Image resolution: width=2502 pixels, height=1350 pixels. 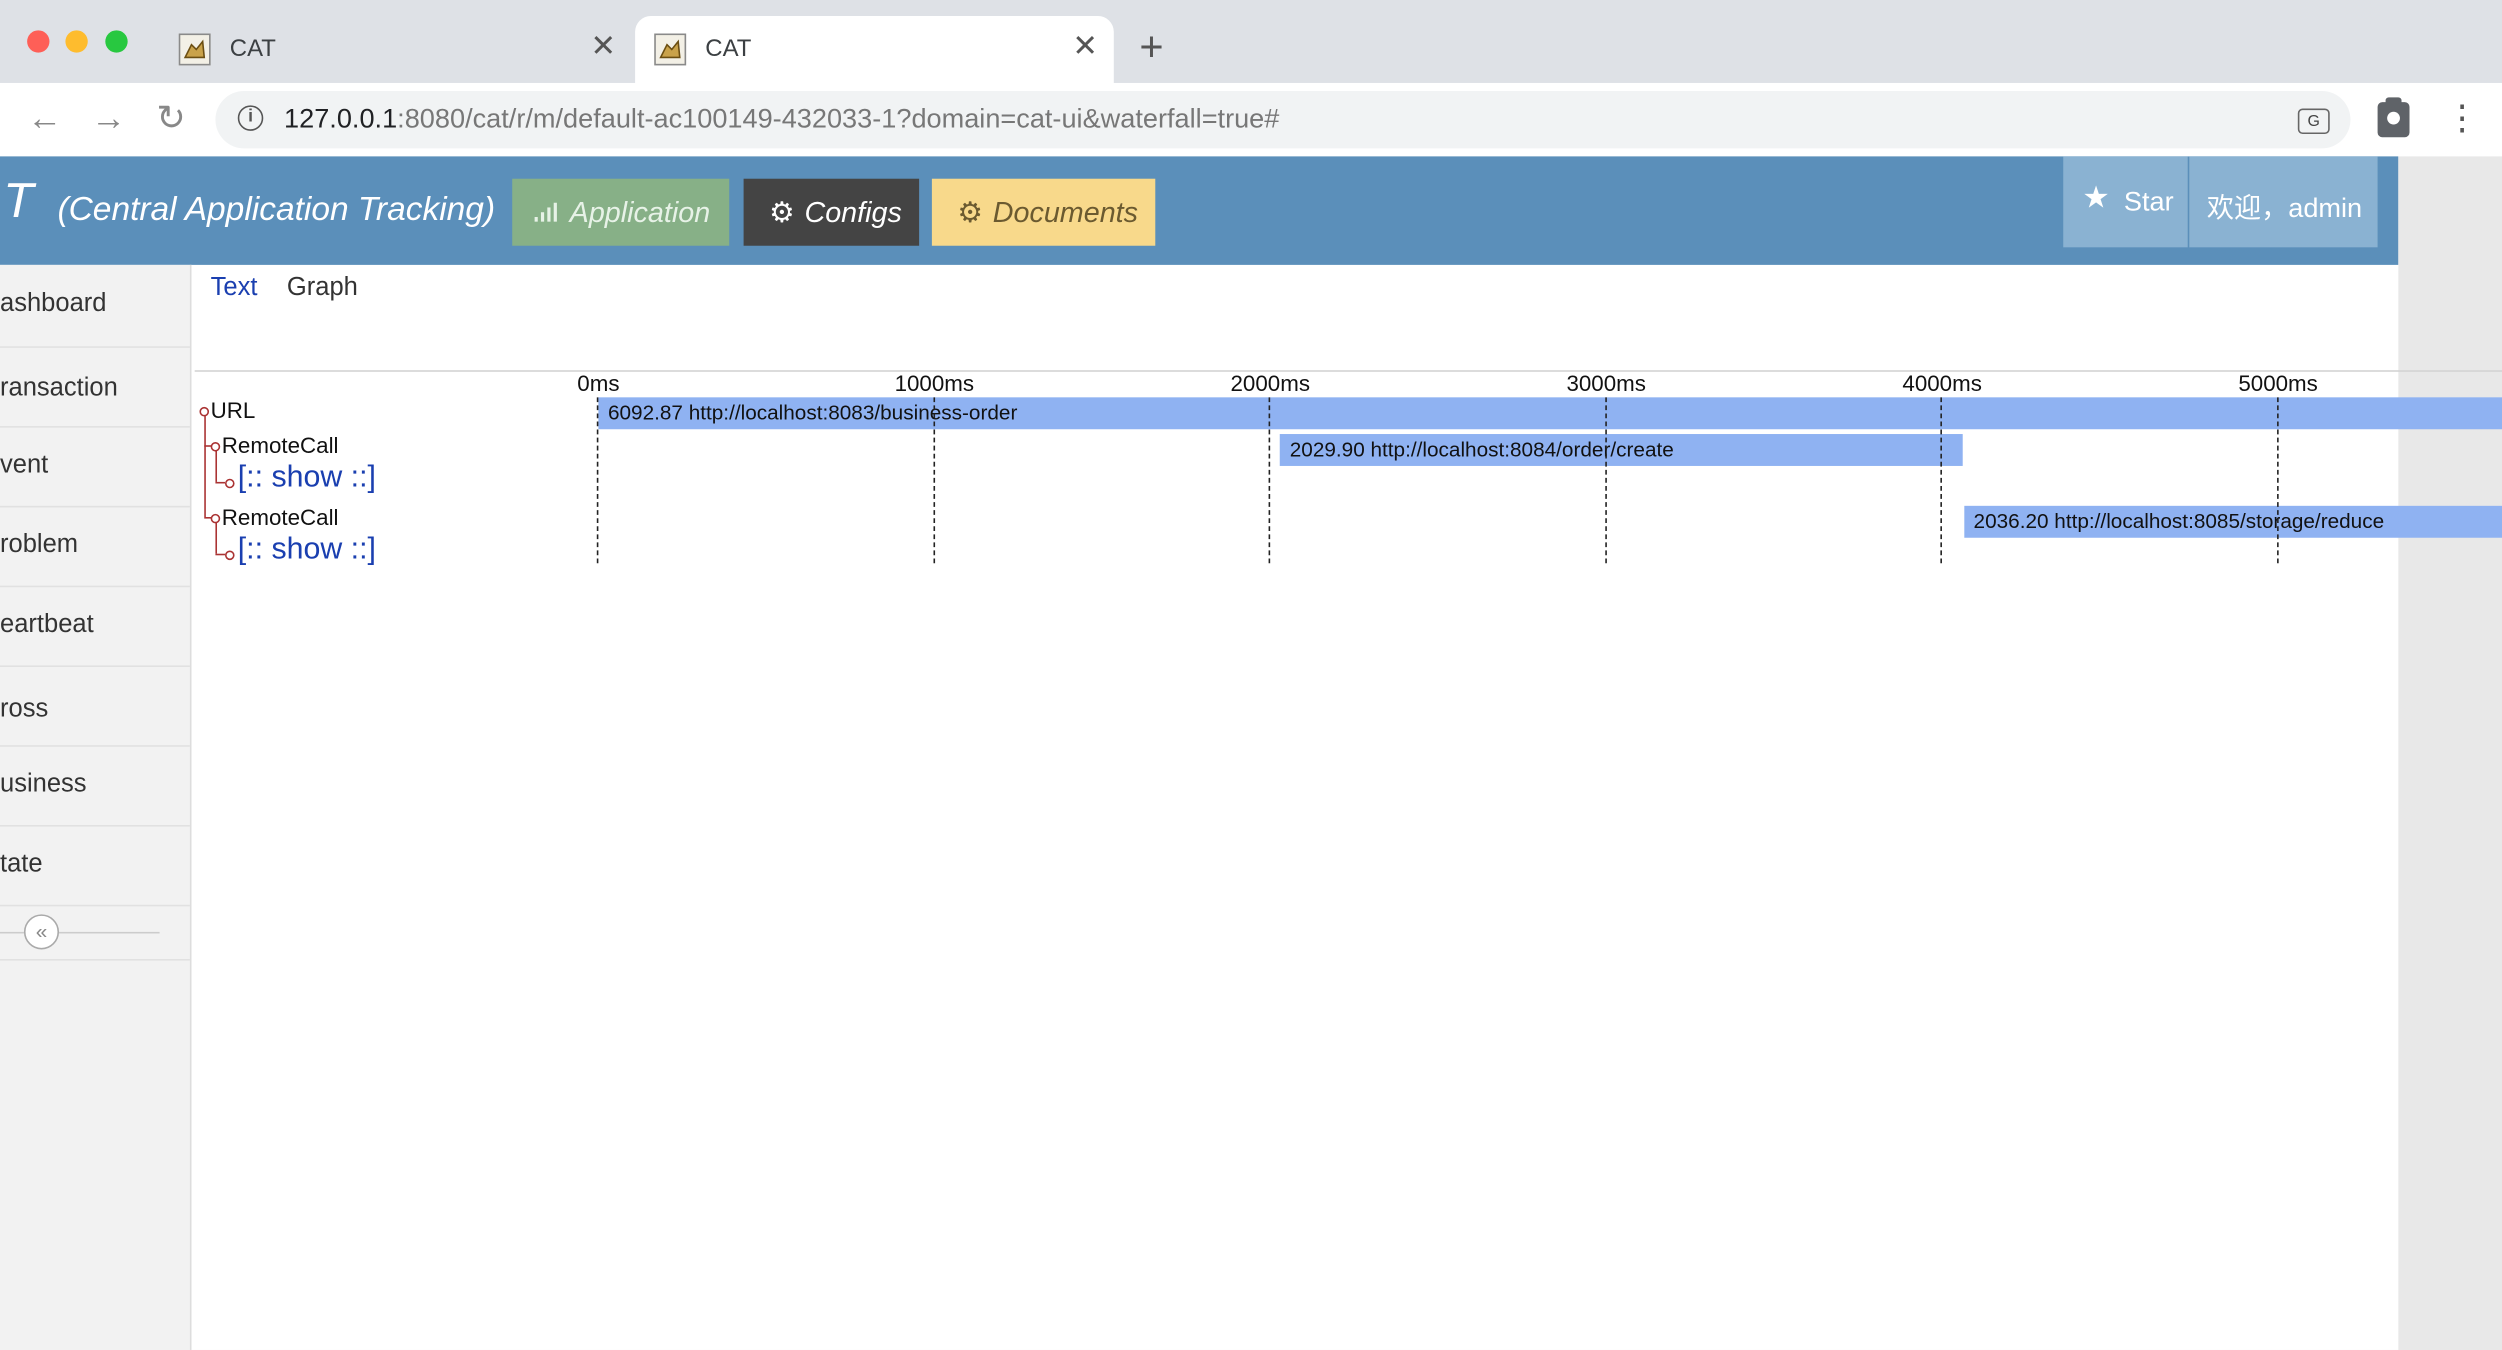 What do you see at coordinates (1348, 371) in the screenshot?
I see `waterfall-header-rule` at bounding box center [1348, 371].